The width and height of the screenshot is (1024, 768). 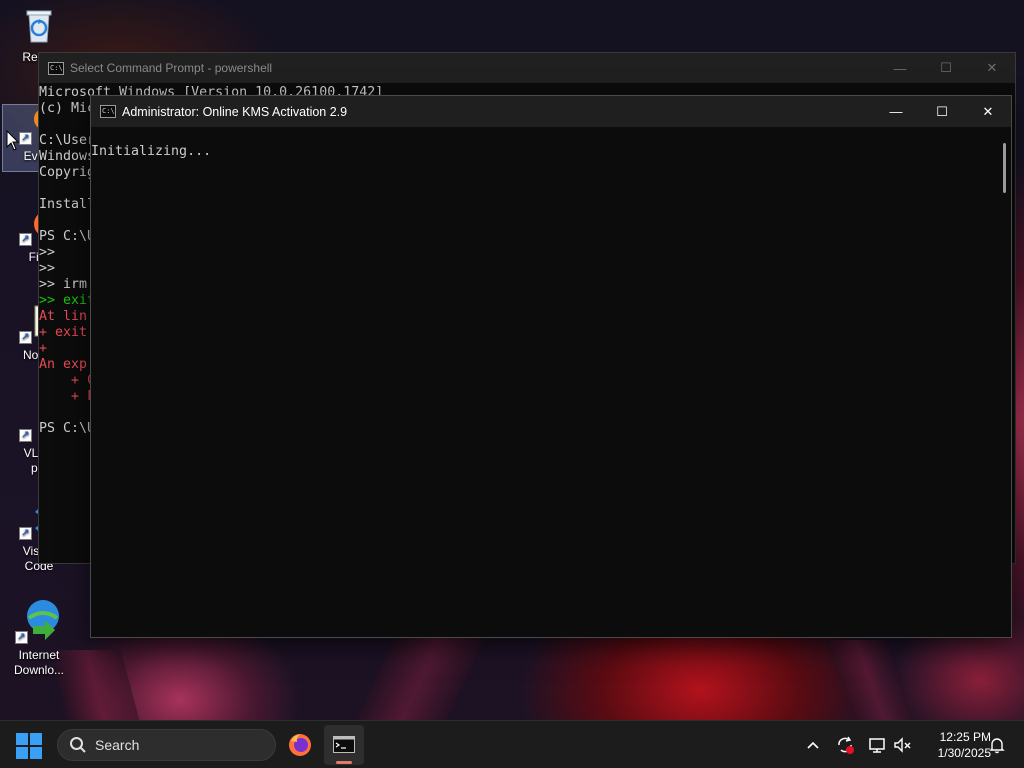 What do you see at coordinates (13, 140) in the screenshot?
I see `mouse-cursor-icon` at bounding box center [13, 140].